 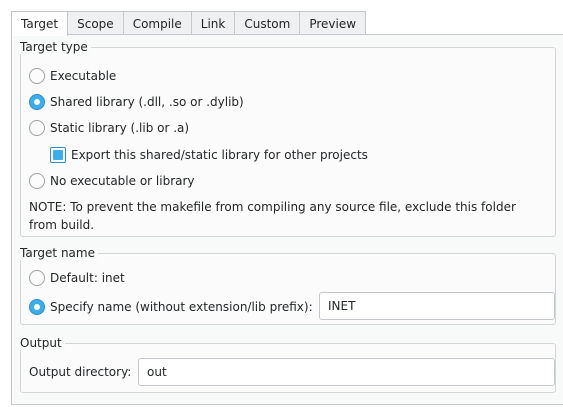 What do you see at coordinates (37, 128) in the screenshot?
I see `static-library-radio` at bounding box center [37, 128].